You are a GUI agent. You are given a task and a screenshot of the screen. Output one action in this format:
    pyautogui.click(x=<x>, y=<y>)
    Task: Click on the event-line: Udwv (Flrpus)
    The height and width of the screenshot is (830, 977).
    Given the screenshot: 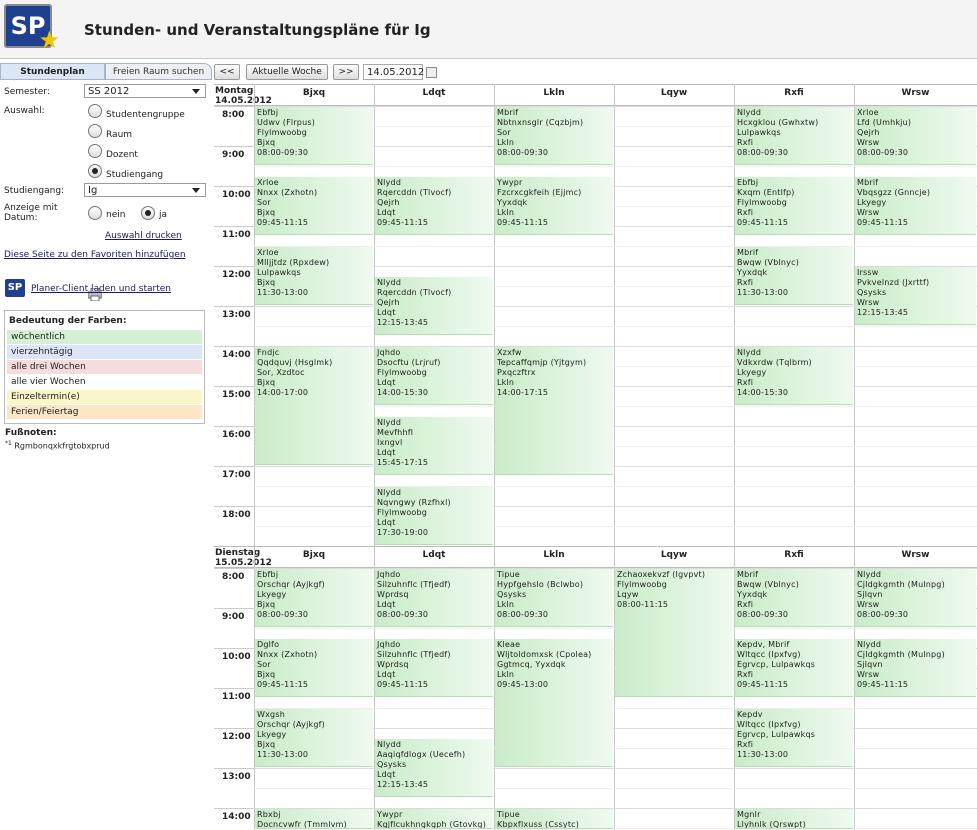 What is the action you would take?
    pyautogui.click(x=286, y=122)
    